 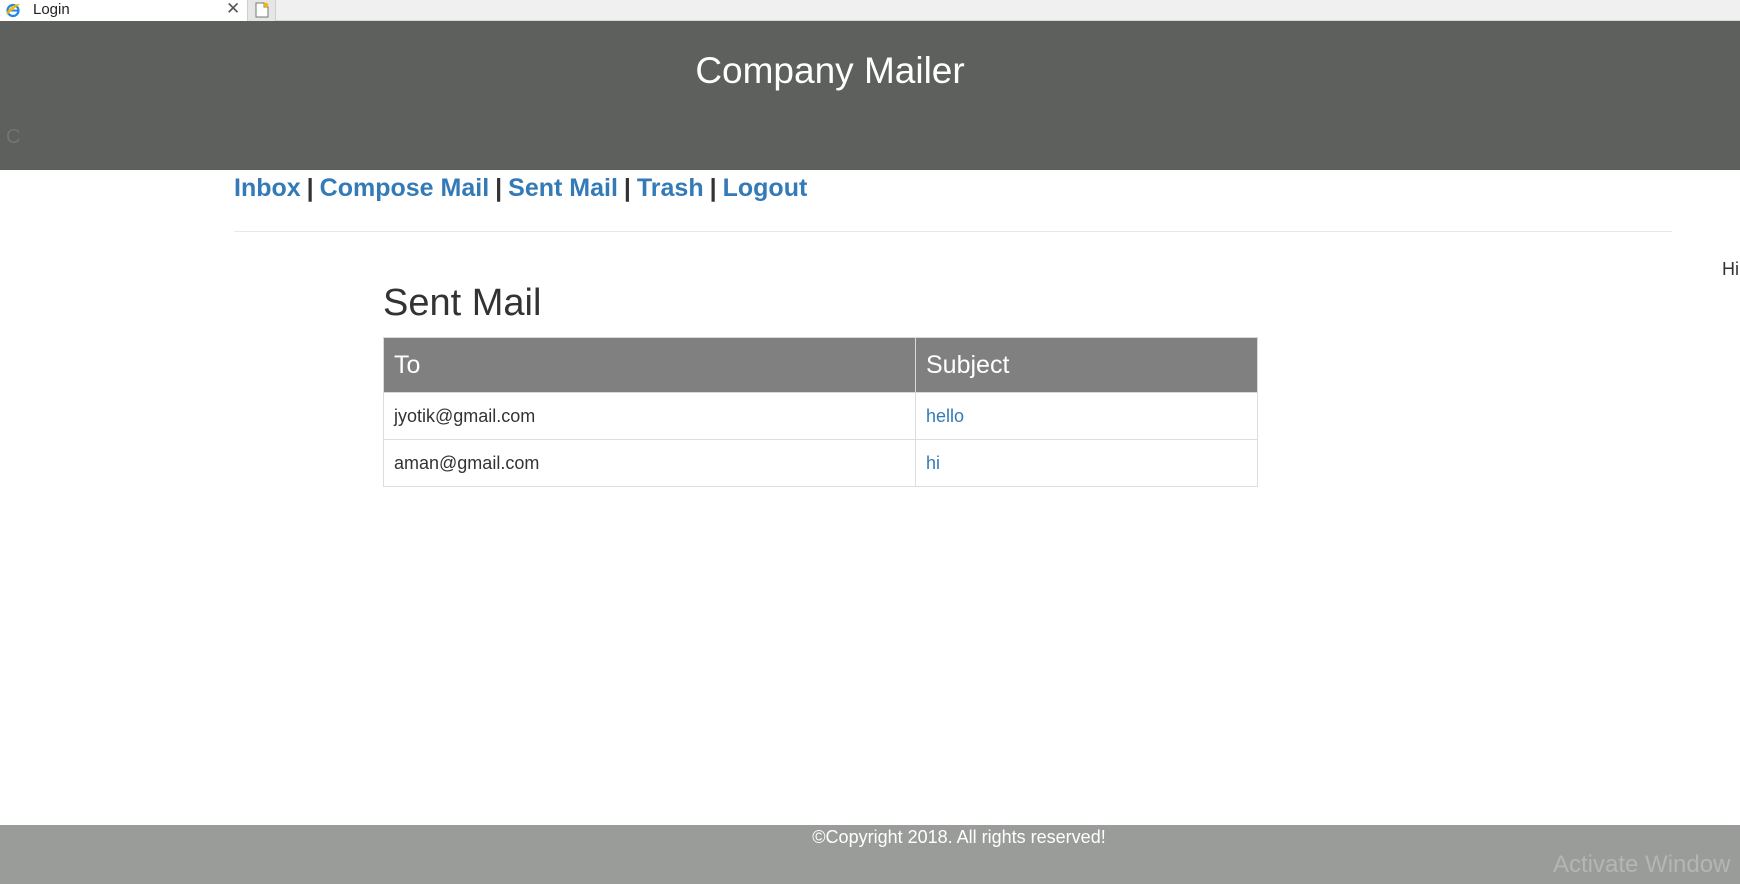 I want to click on recipient-cell: jyotik@gmail.com, so click(x=649, y=416).